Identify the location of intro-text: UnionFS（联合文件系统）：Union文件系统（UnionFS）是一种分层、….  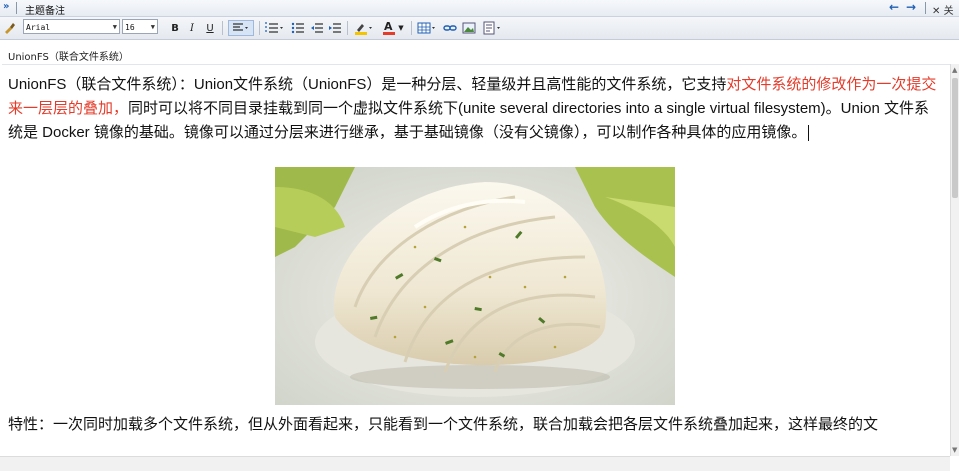
(367, 84).